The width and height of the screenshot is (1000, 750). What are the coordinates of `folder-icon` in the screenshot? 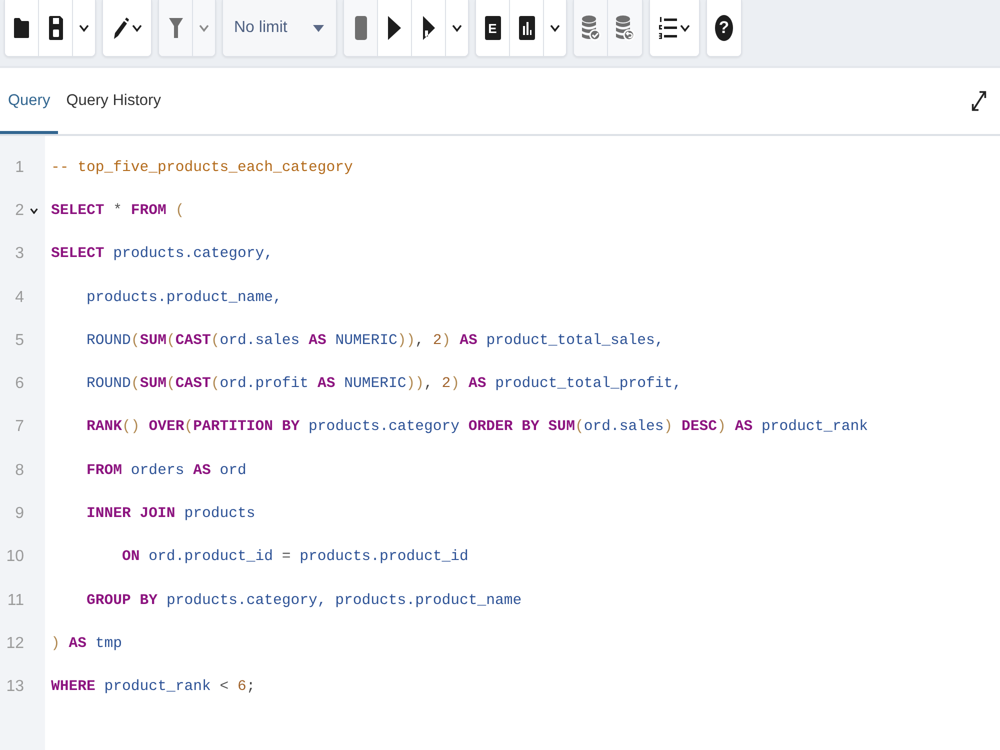 It's located at (21, 28).